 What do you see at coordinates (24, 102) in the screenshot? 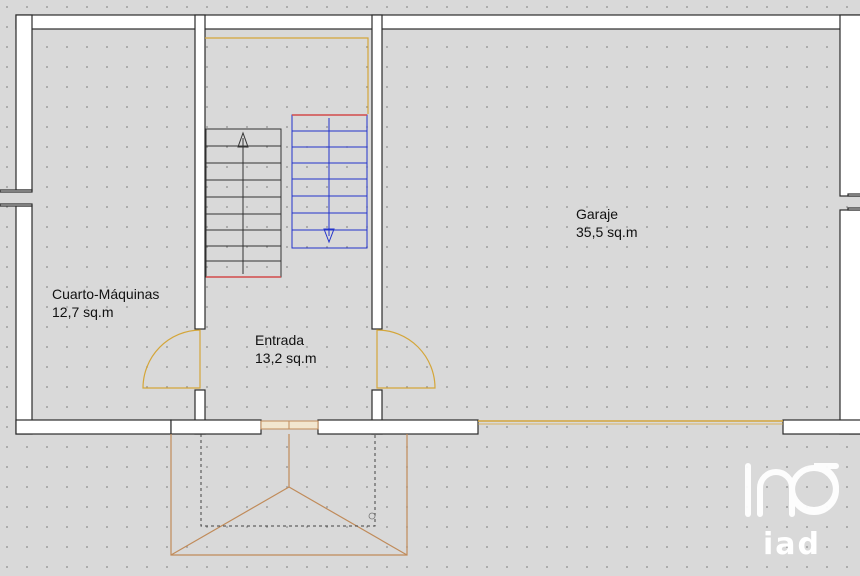
I see `wall-left-upper` at bounding box center [24, 102].